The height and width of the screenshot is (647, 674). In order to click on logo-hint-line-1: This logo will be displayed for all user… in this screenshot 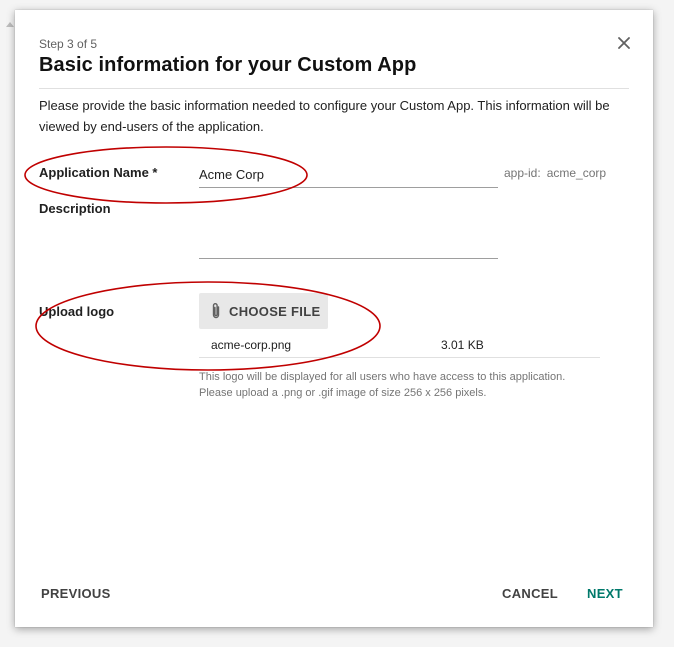, I will do `click(382, 377)`.